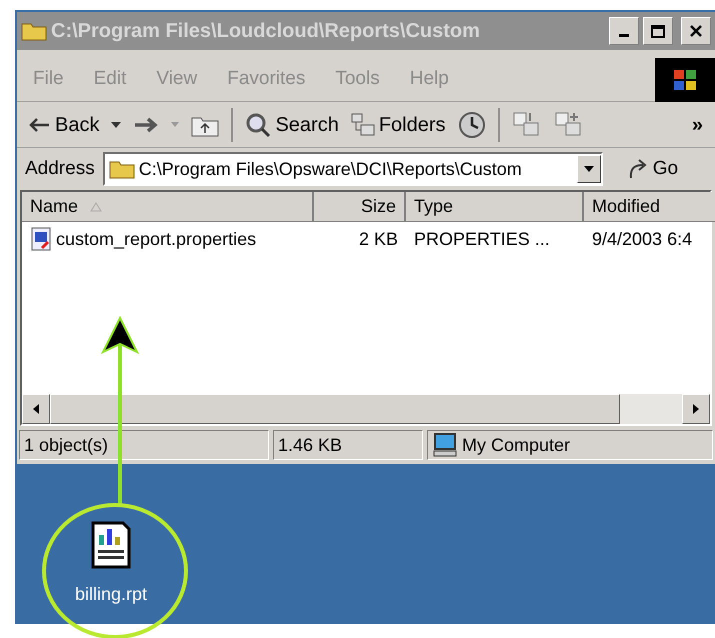 This screenshot has height=638, width=715. I want to click on status-pane: My Computer, so click(570, 445).